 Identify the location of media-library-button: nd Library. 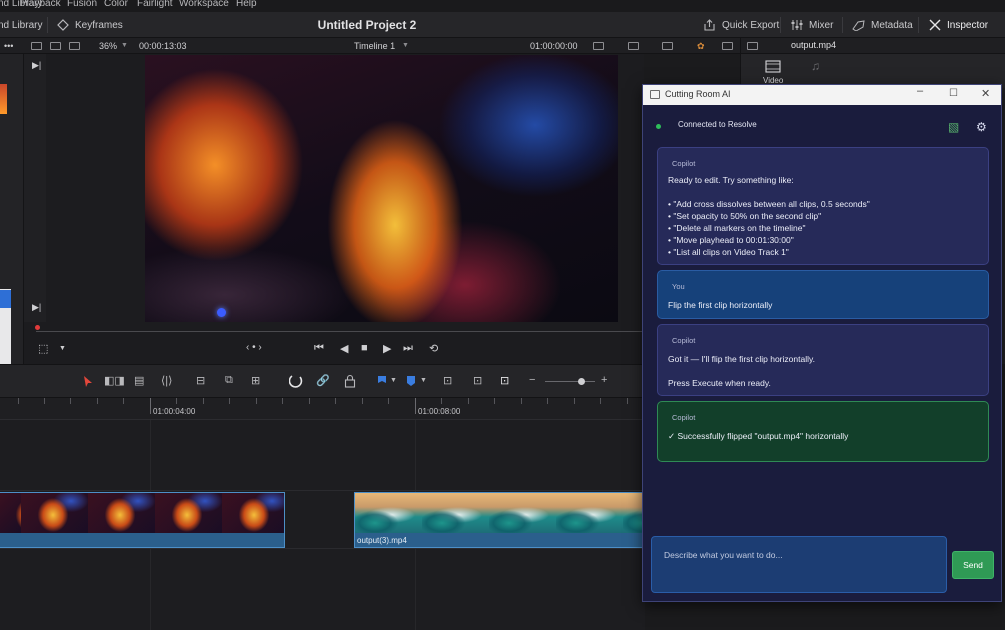
(21, 25).